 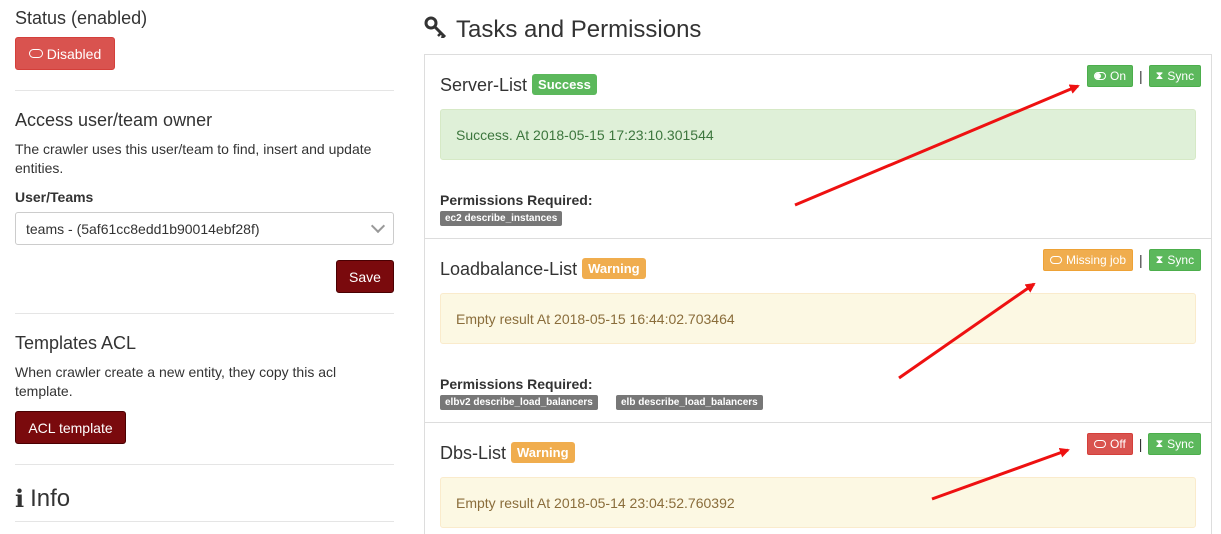 I want to click on permission-tag: ec2 describe_instances, so click(x=501, y=218).